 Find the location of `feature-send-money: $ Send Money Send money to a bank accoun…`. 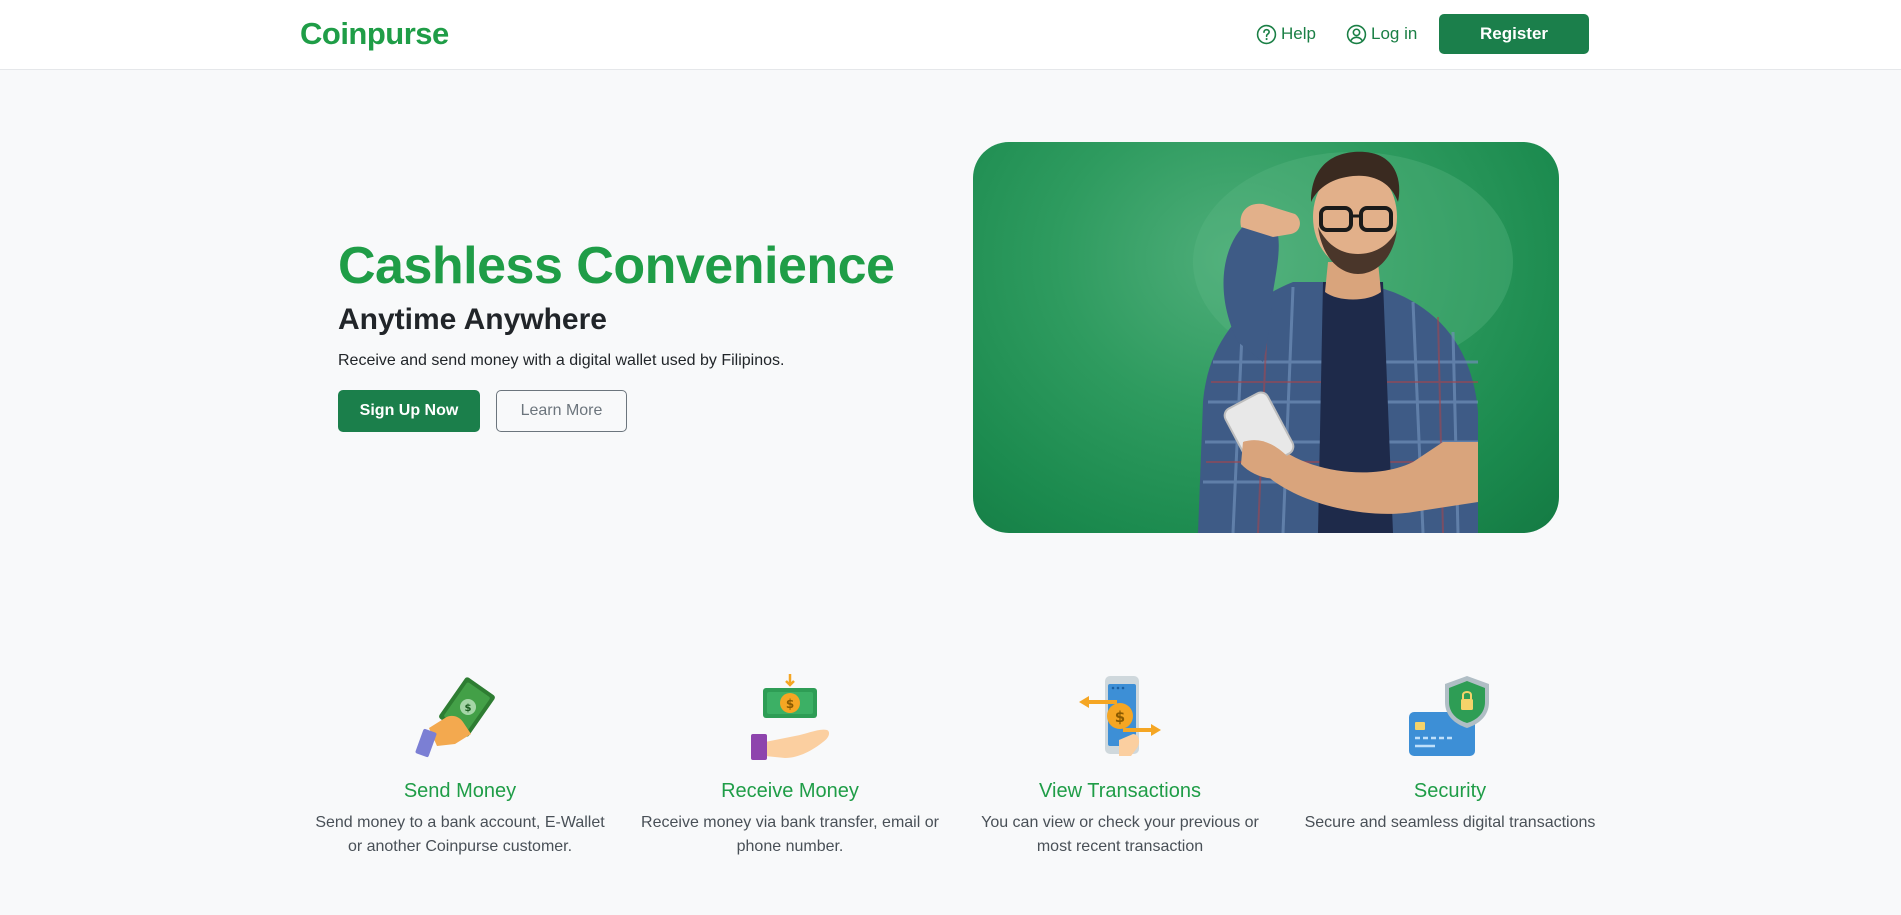

feature-send-money: $ Send Money Send money to a bank accoun… is located at coordinates (460, 765).